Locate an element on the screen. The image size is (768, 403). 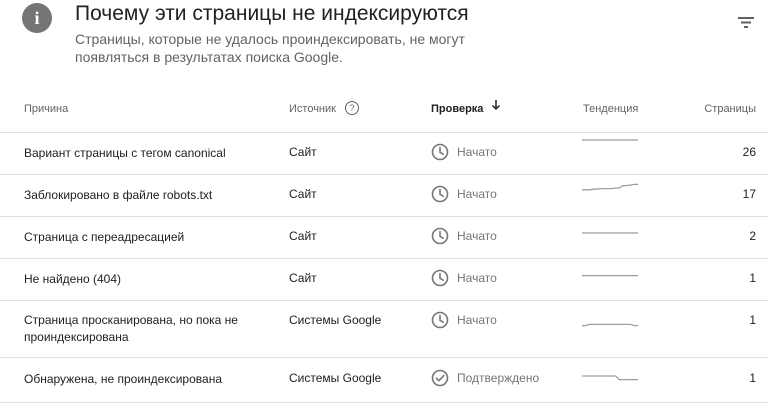
status-cell: Подтверждено is located at coordinates (485, 378).